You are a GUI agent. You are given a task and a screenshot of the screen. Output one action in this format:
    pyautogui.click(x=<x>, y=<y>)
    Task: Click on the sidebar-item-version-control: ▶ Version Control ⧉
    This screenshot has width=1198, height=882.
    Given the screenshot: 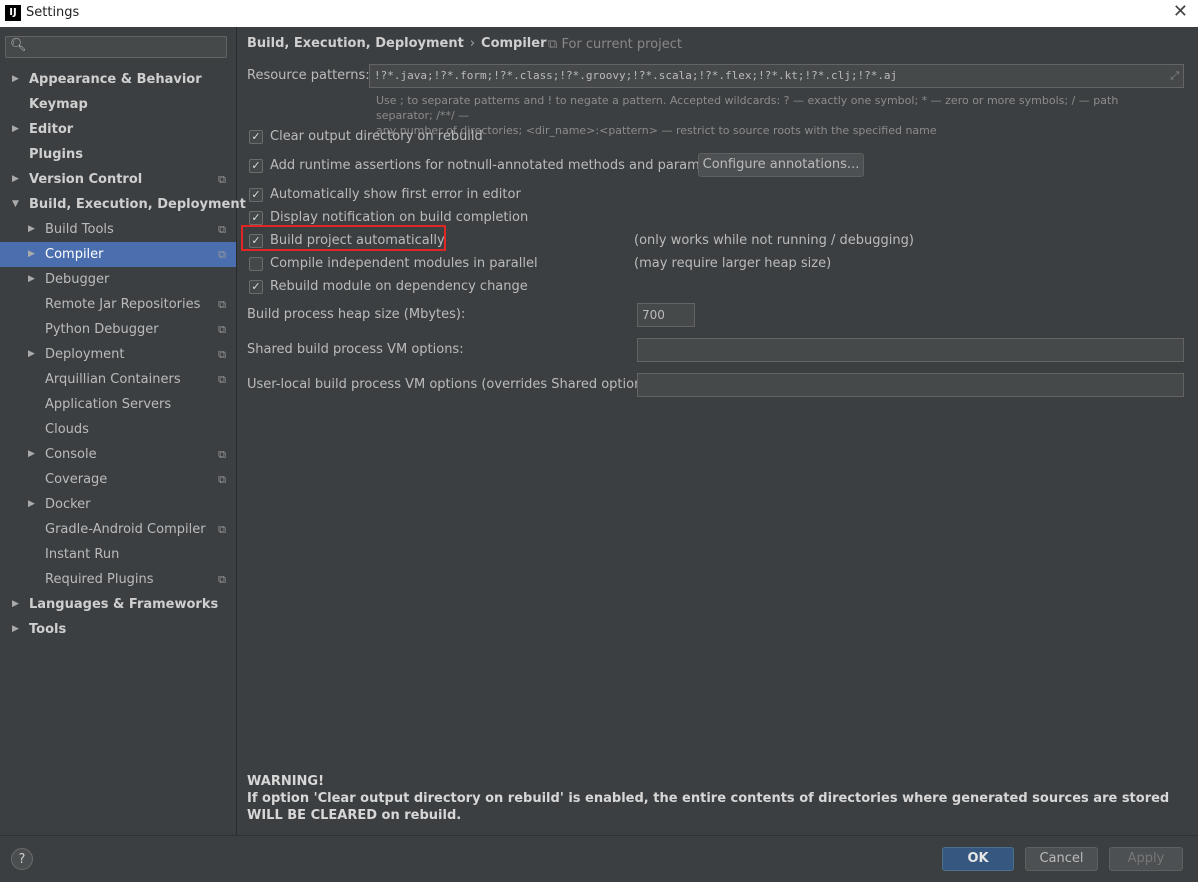 What is the action you would take?
    pyautogui.click(x=118, y=179)
    